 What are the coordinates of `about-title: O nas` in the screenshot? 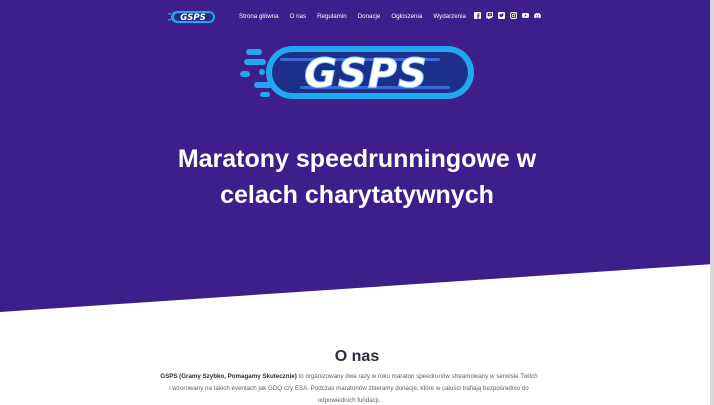 It's located at (357, 356).